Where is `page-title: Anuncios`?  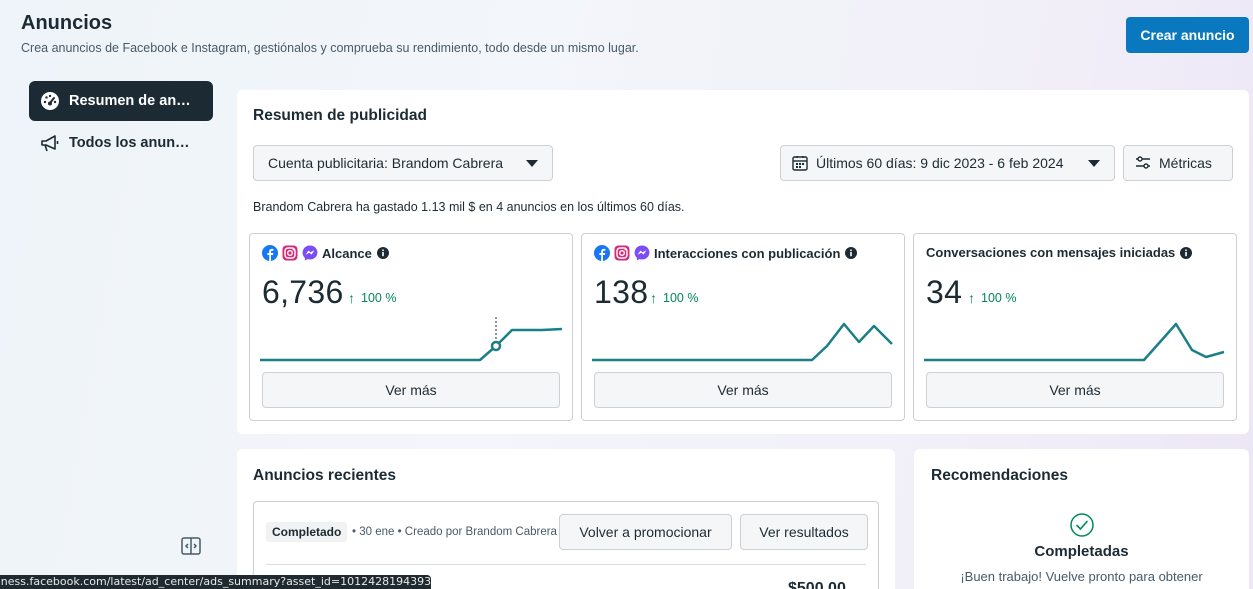 page-title: Anuncios is located at coordinates (67, 23).